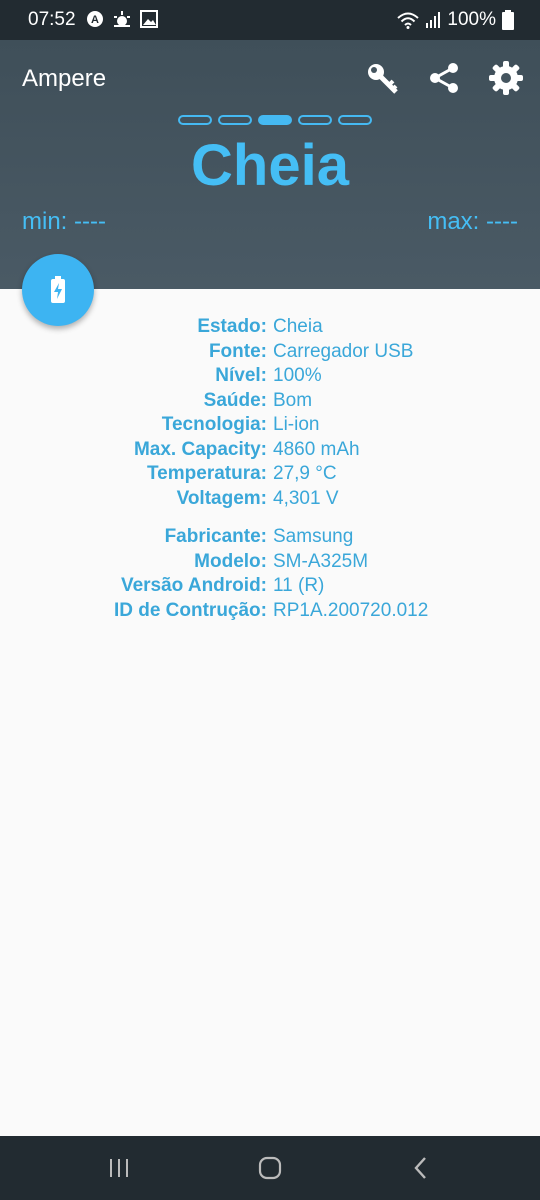  What do you see at coordinates (270, 20) in the screenshot?
I see `status-bar: 07:52 A 100%` at bounding box center [270, 20].